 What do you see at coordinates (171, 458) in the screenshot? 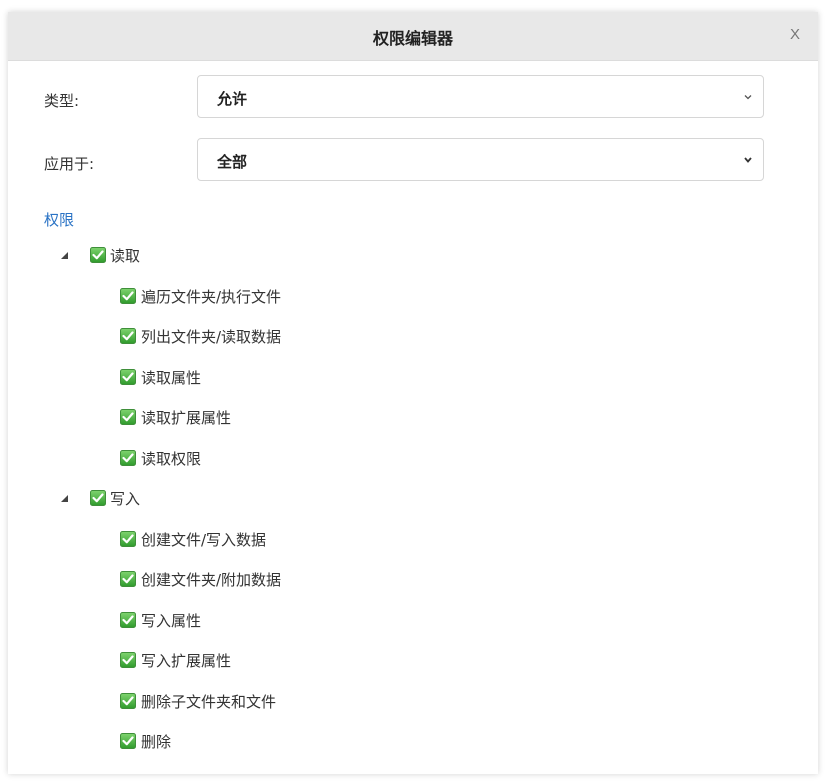
I see `tree-item-label: 读取权限` at bounding box center [171, 458].